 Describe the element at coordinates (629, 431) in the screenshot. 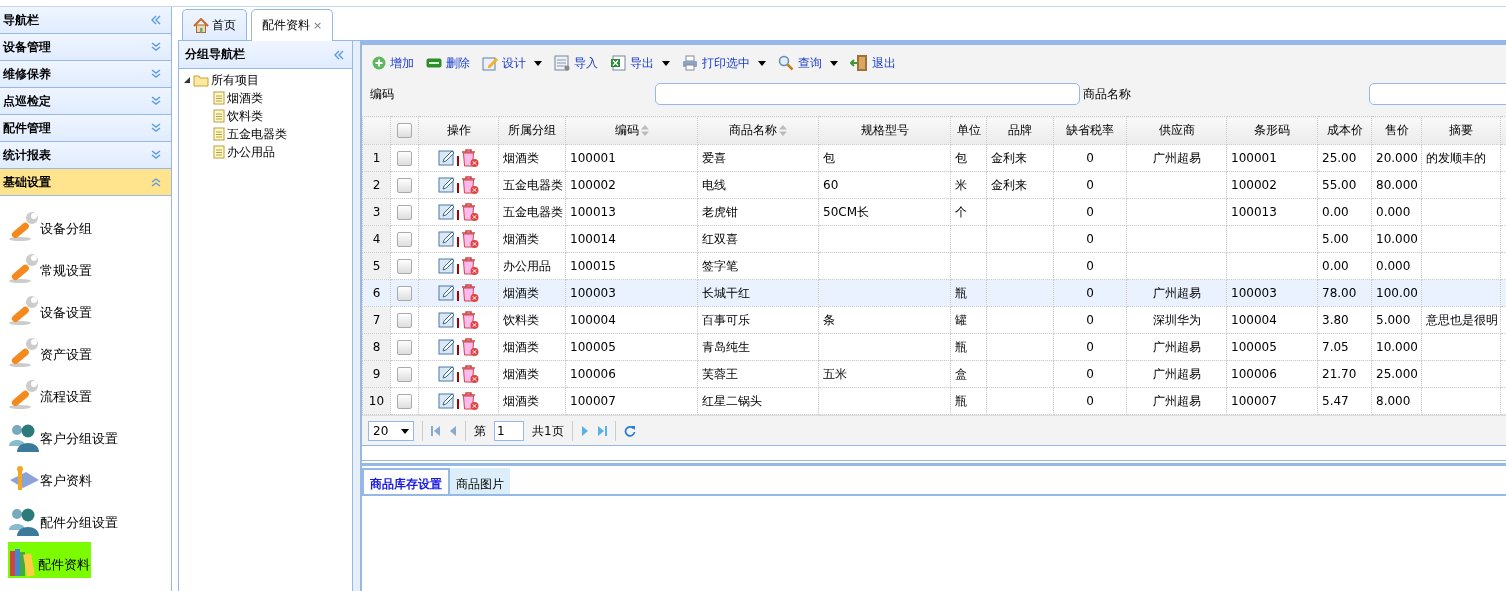

I see `refresh-icon` at that location.